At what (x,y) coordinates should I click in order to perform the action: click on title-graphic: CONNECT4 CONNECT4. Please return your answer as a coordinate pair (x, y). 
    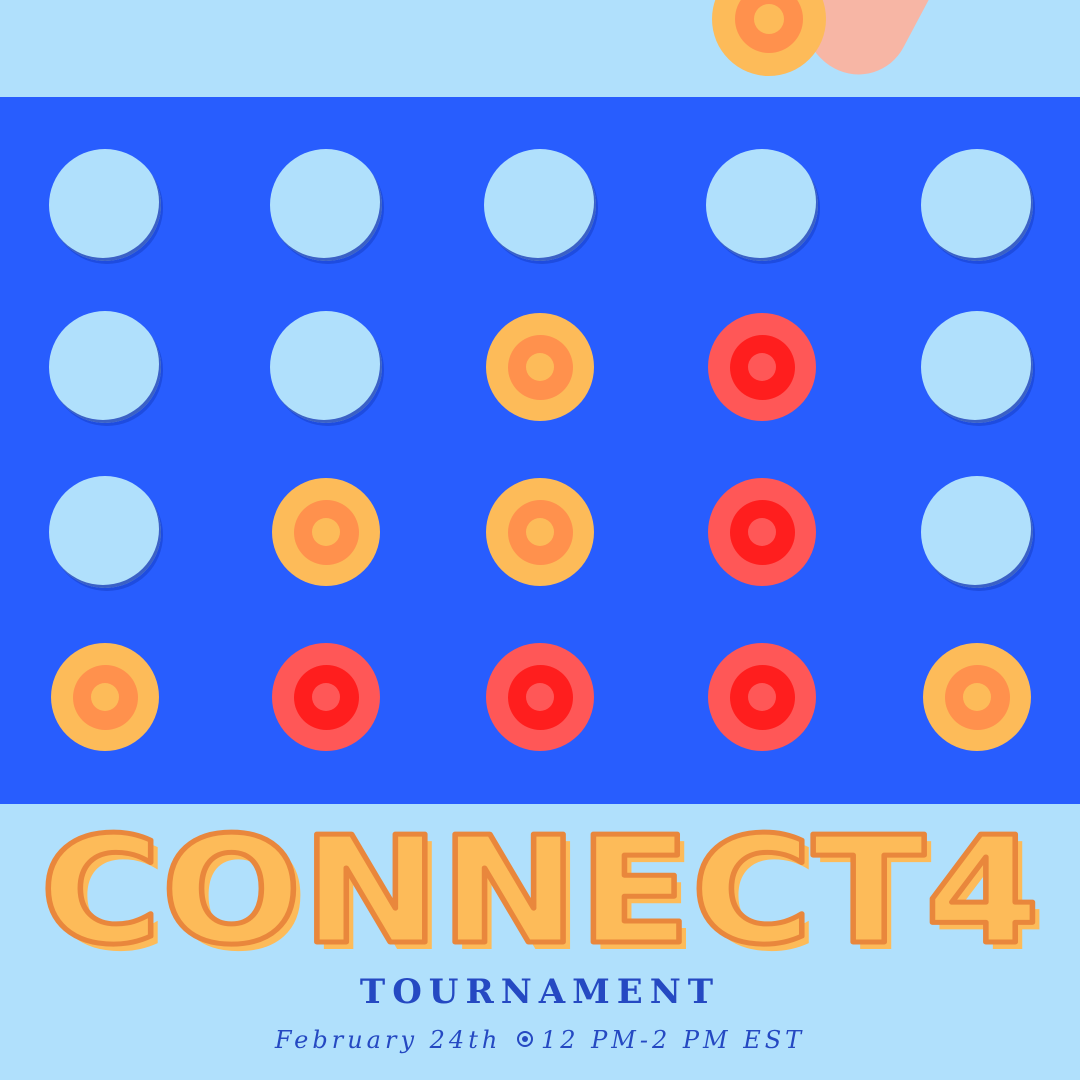
    Looking at the image, I should click on (543, 890).